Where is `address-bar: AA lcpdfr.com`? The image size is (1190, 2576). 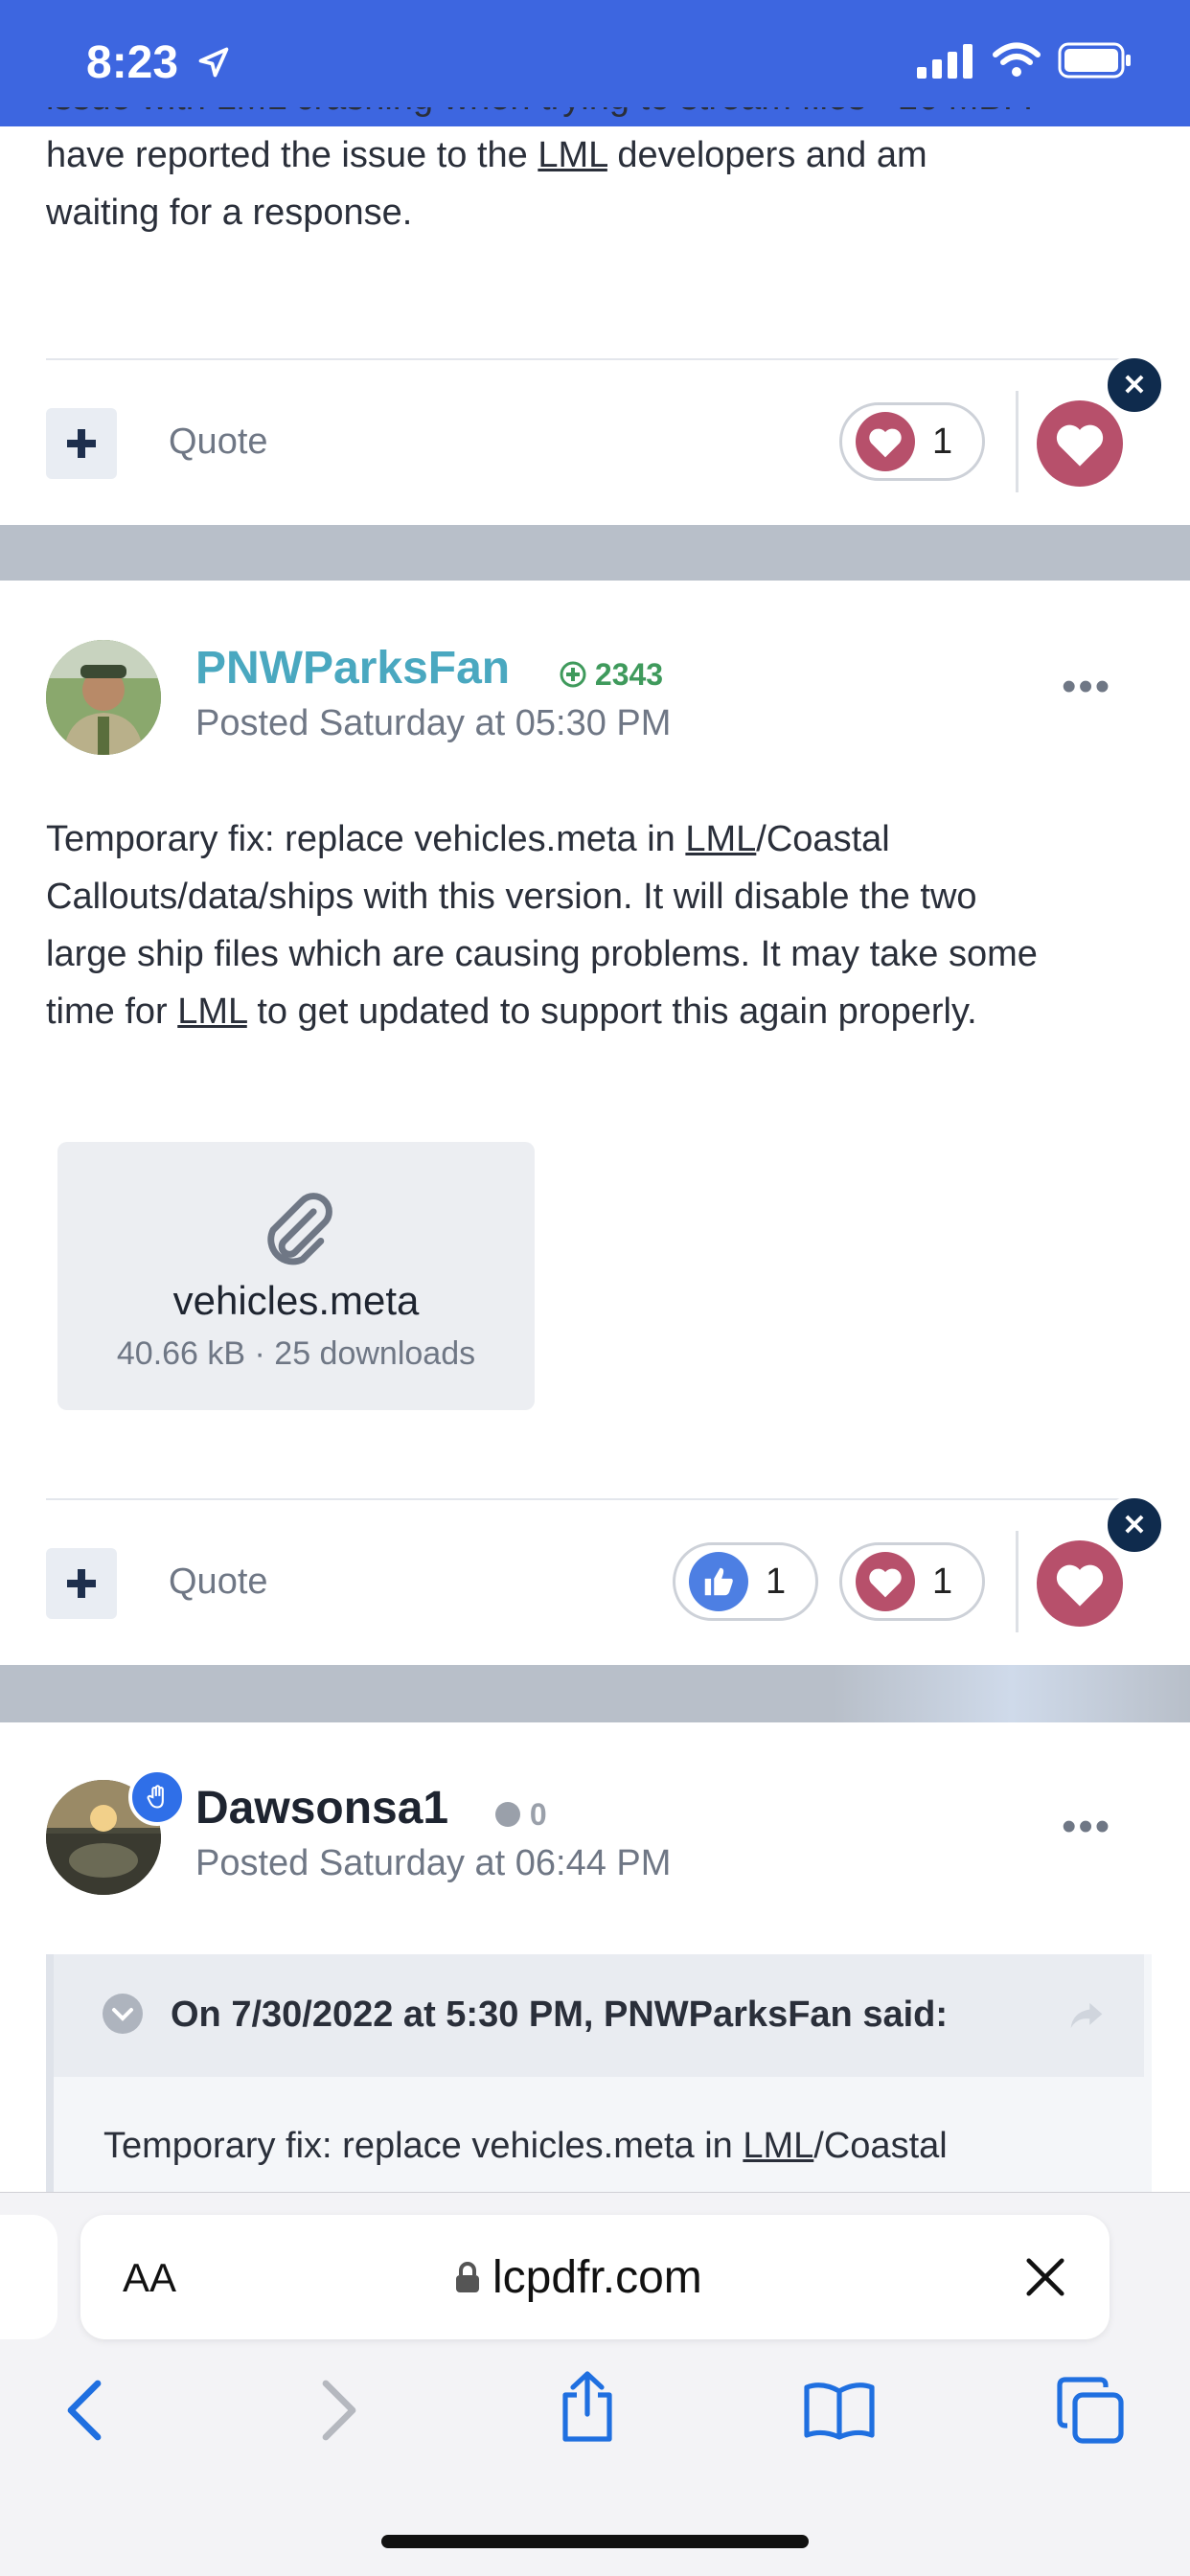
address-bar: AA lcpdfr.com is located at coordinates (595, 2277).